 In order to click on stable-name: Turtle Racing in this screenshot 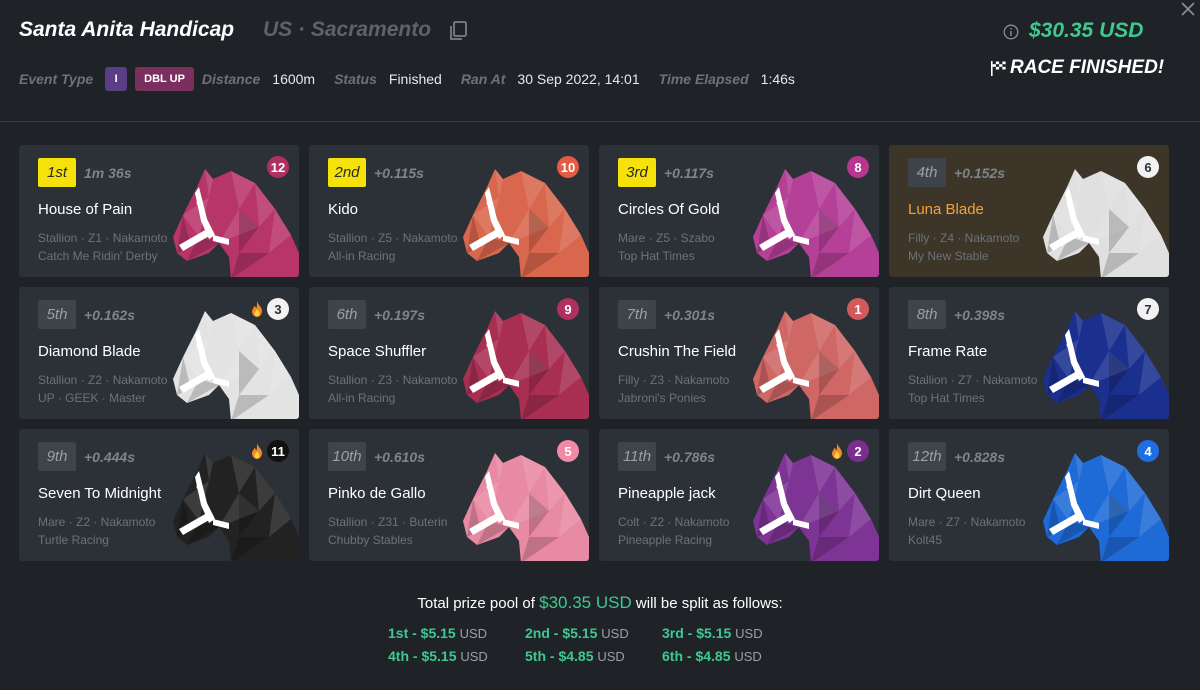, I will do `click(73, 540)`.